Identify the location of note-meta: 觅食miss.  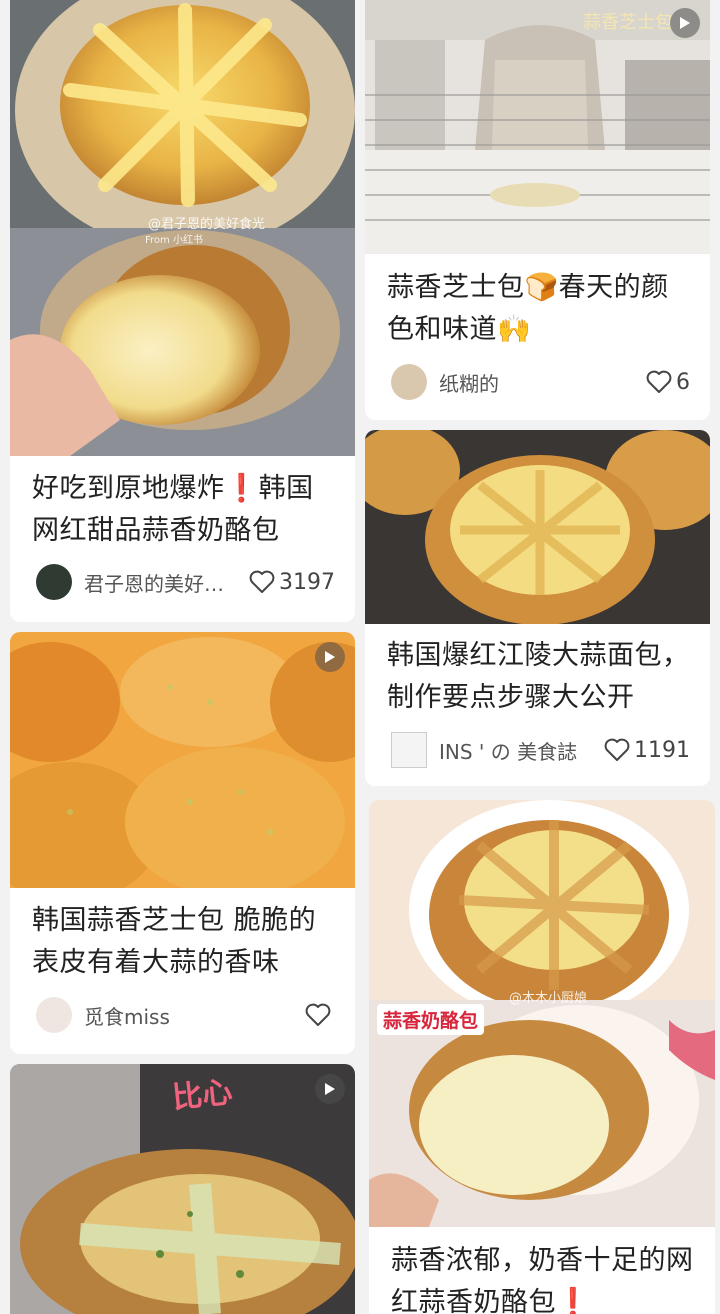
(185, 1015).